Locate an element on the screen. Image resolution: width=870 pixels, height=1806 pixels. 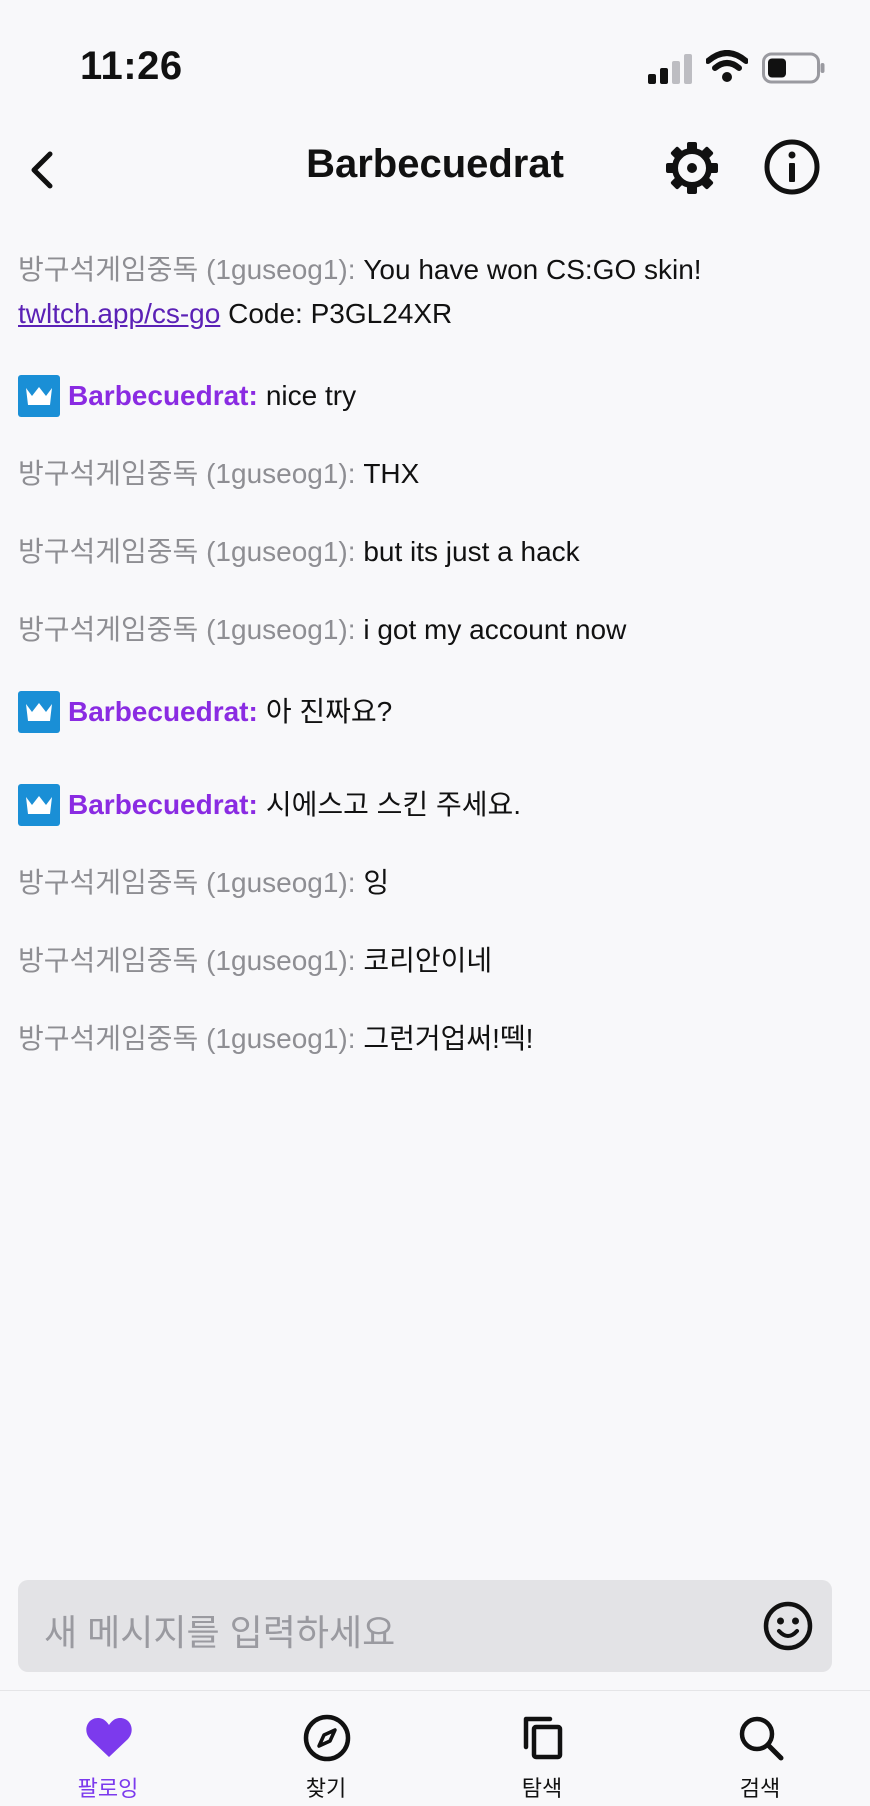
chat-message: 방구석게임중독 (1guseog1): THX is located at coordinates (438, 474).